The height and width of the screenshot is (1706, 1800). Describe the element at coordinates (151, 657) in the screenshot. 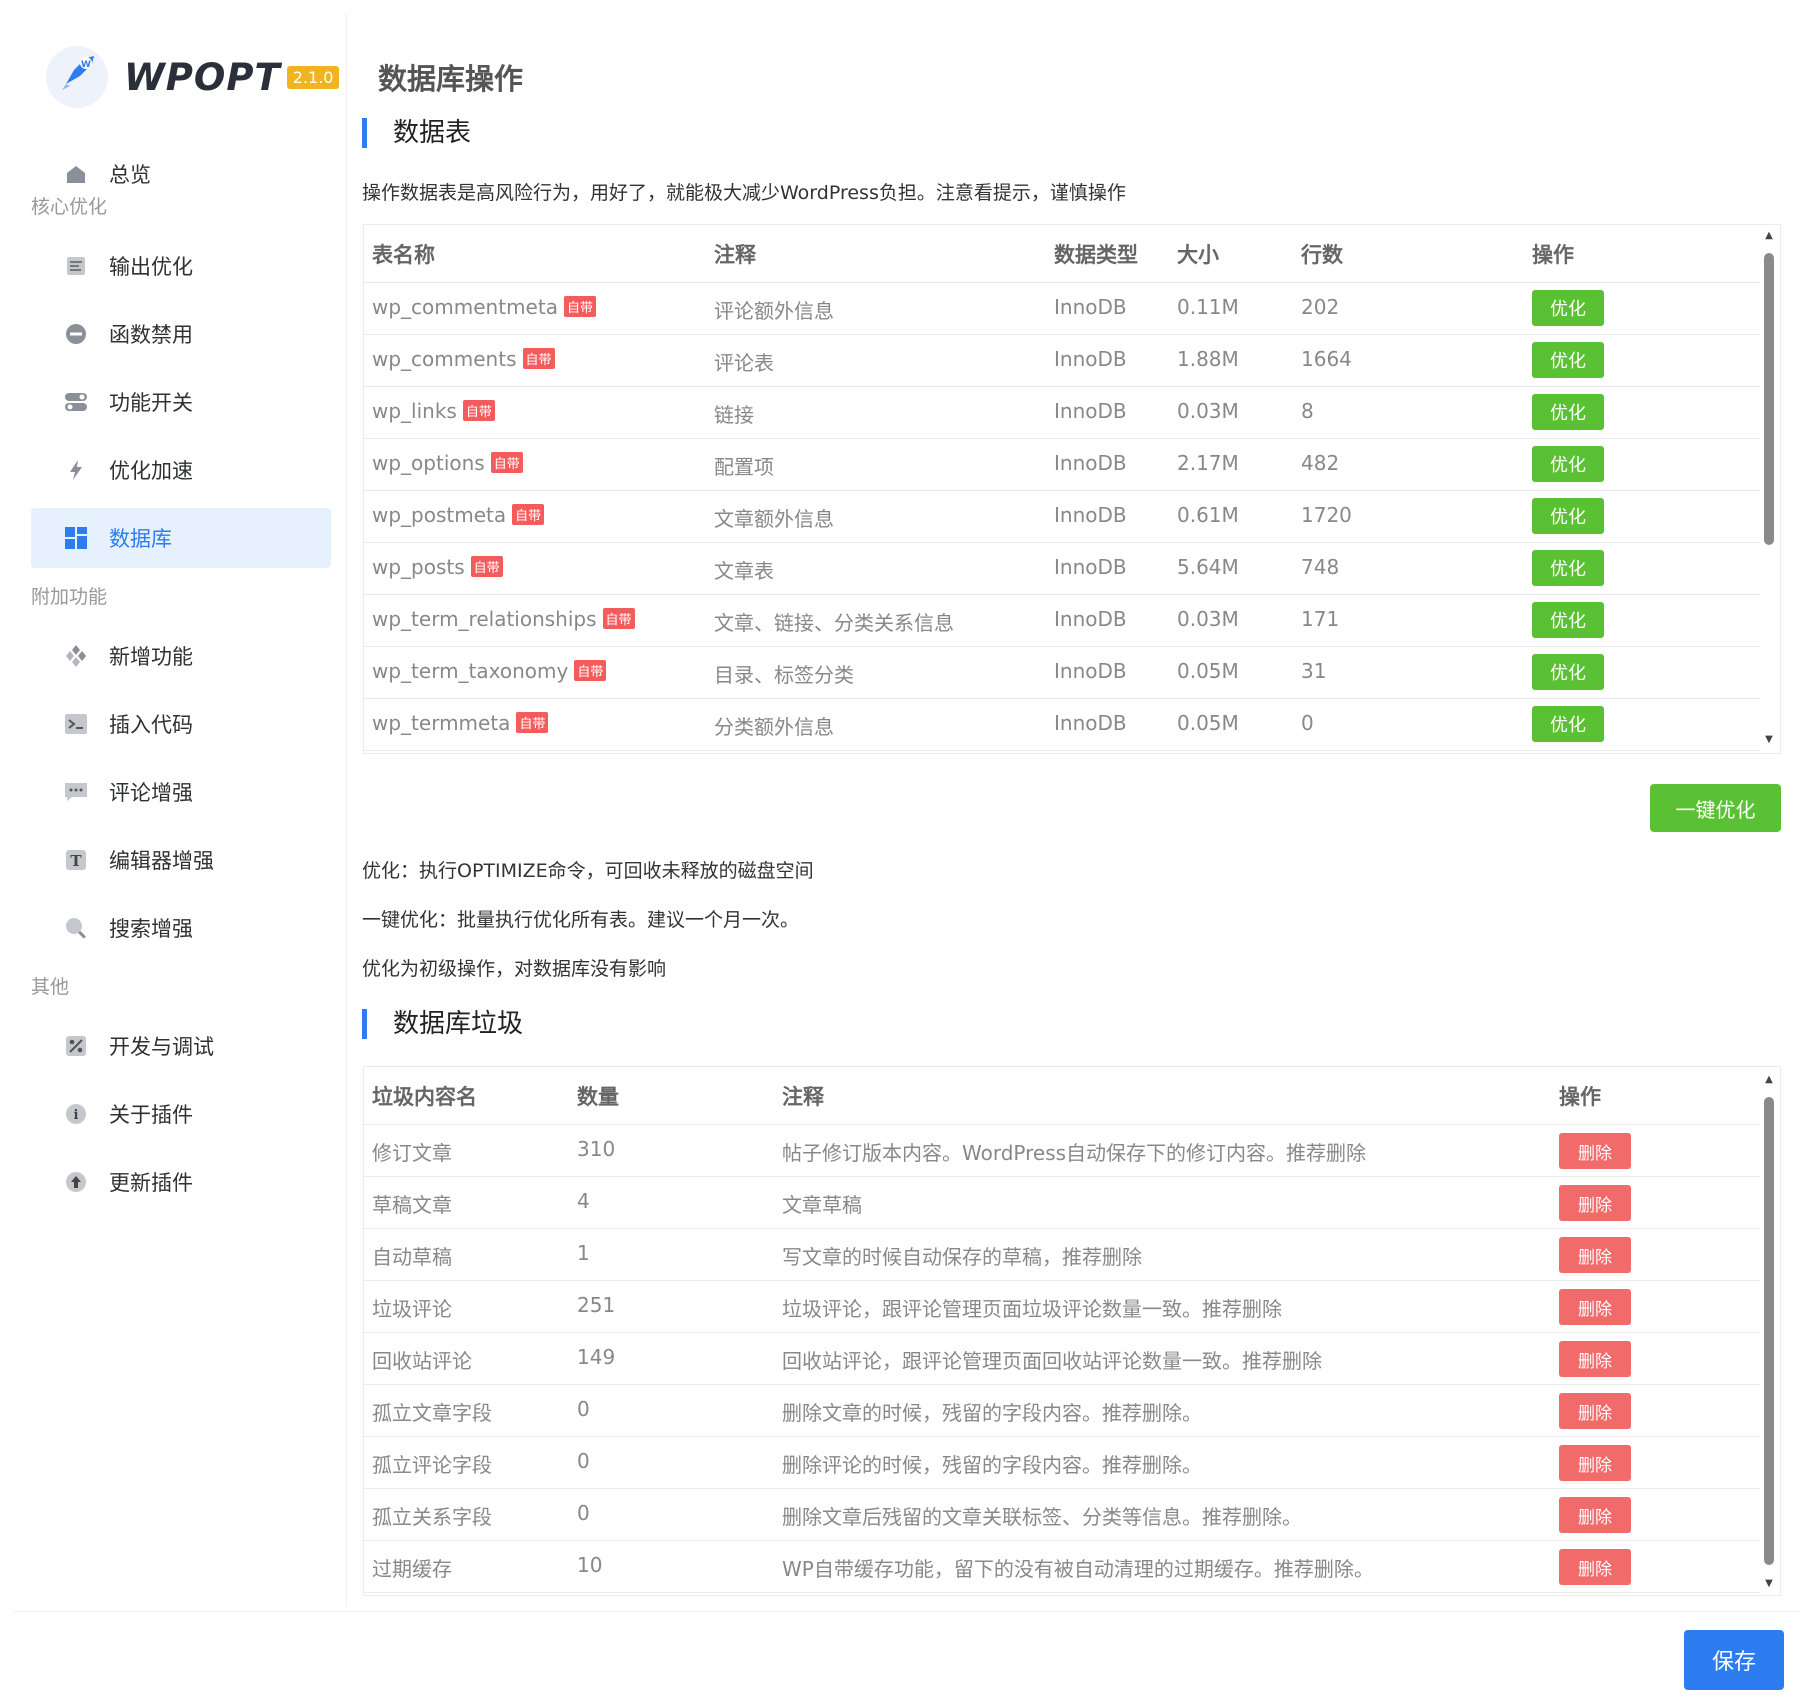

I see `sidebar-item-label: 新增功能` at that location.